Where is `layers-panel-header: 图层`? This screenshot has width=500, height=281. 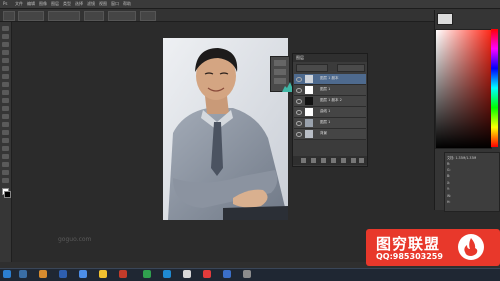
layers-panel-header: 图层 is located at coordinates (330, 58).